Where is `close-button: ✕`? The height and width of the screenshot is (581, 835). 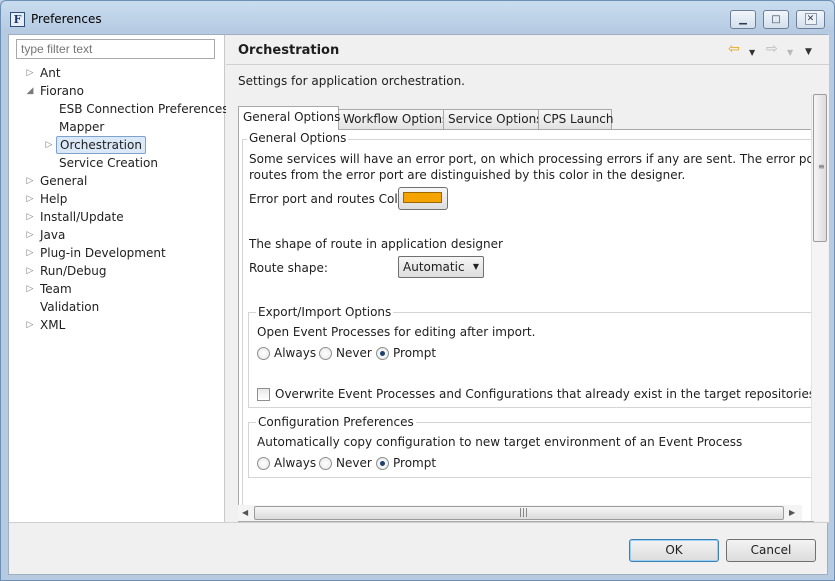
close-button: ✕ is located at coordinates (810, 19).